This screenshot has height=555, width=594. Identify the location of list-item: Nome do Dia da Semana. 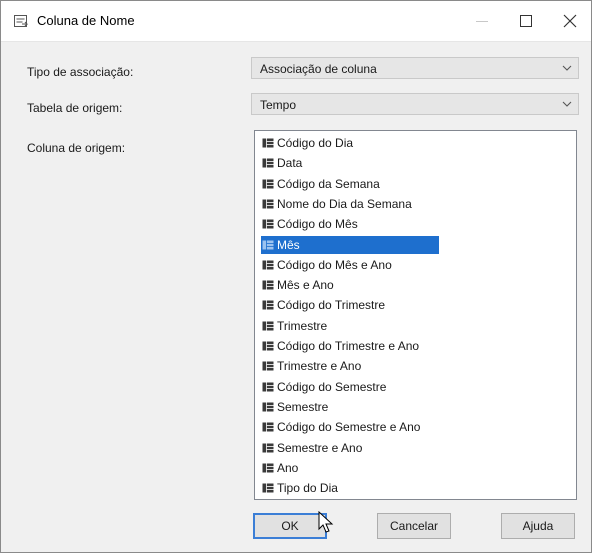
(338, 204).